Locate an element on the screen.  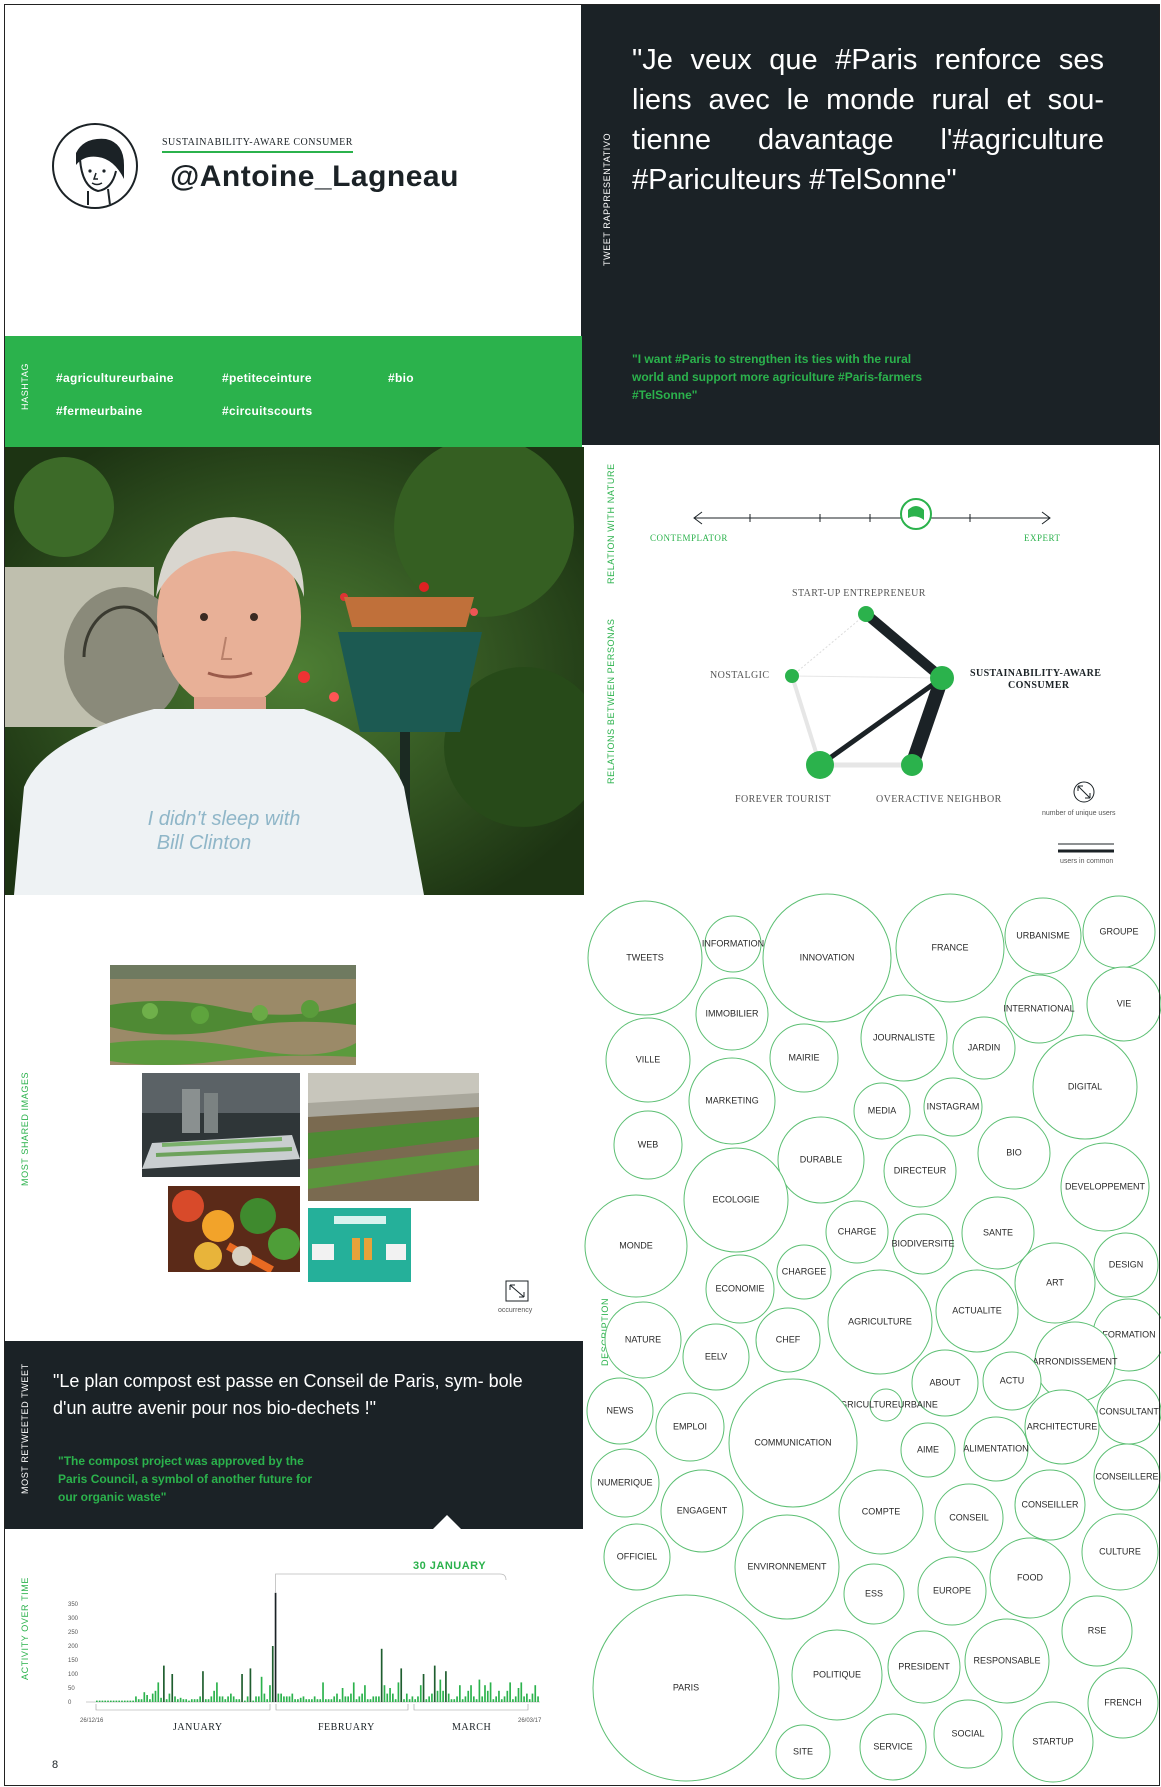
word-bubble-label: MEDIA is located at coordinates (882, 1110).